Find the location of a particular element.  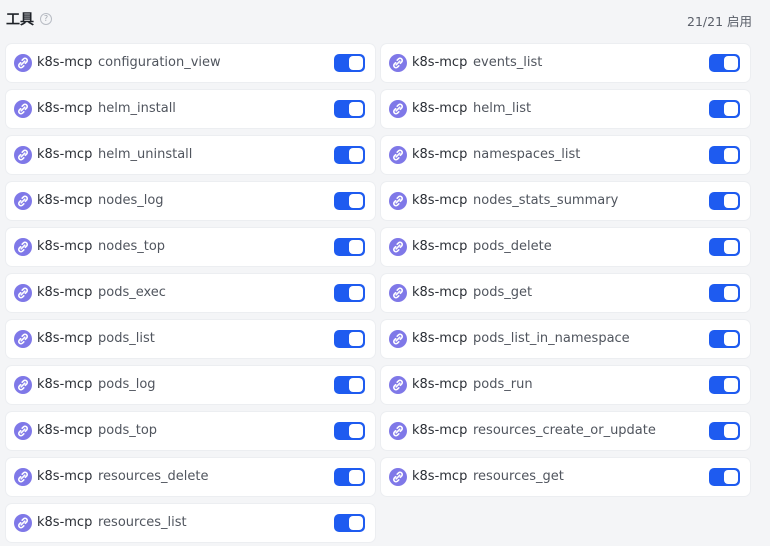

tool-card: k8s-mcp resources_get is located at coordinates (565, 477).